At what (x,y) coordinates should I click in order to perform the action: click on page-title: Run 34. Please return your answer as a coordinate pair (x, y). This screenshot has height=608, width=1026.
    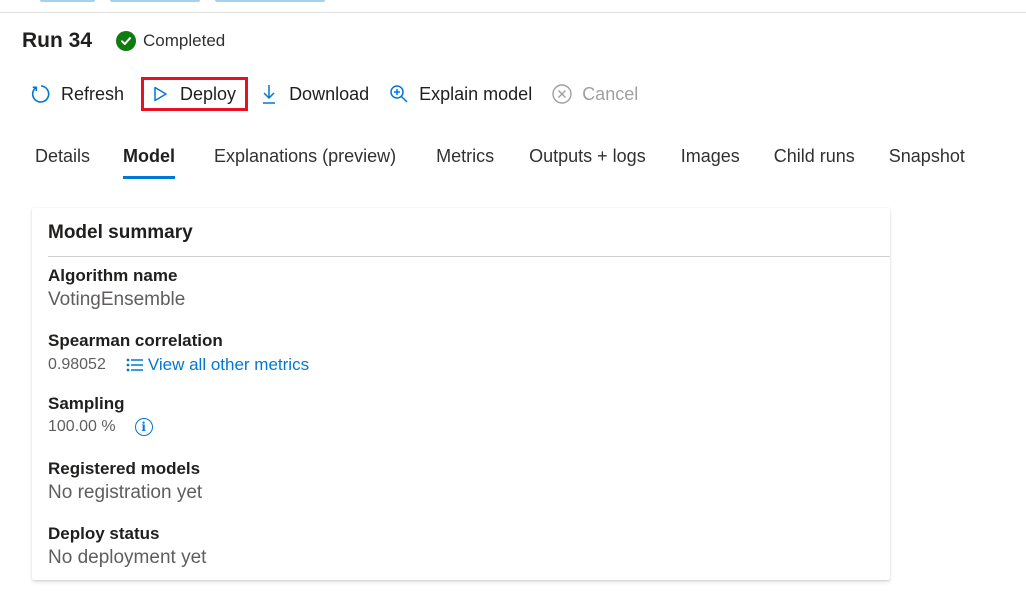
    Looking at the image, I should click on (57, 40).